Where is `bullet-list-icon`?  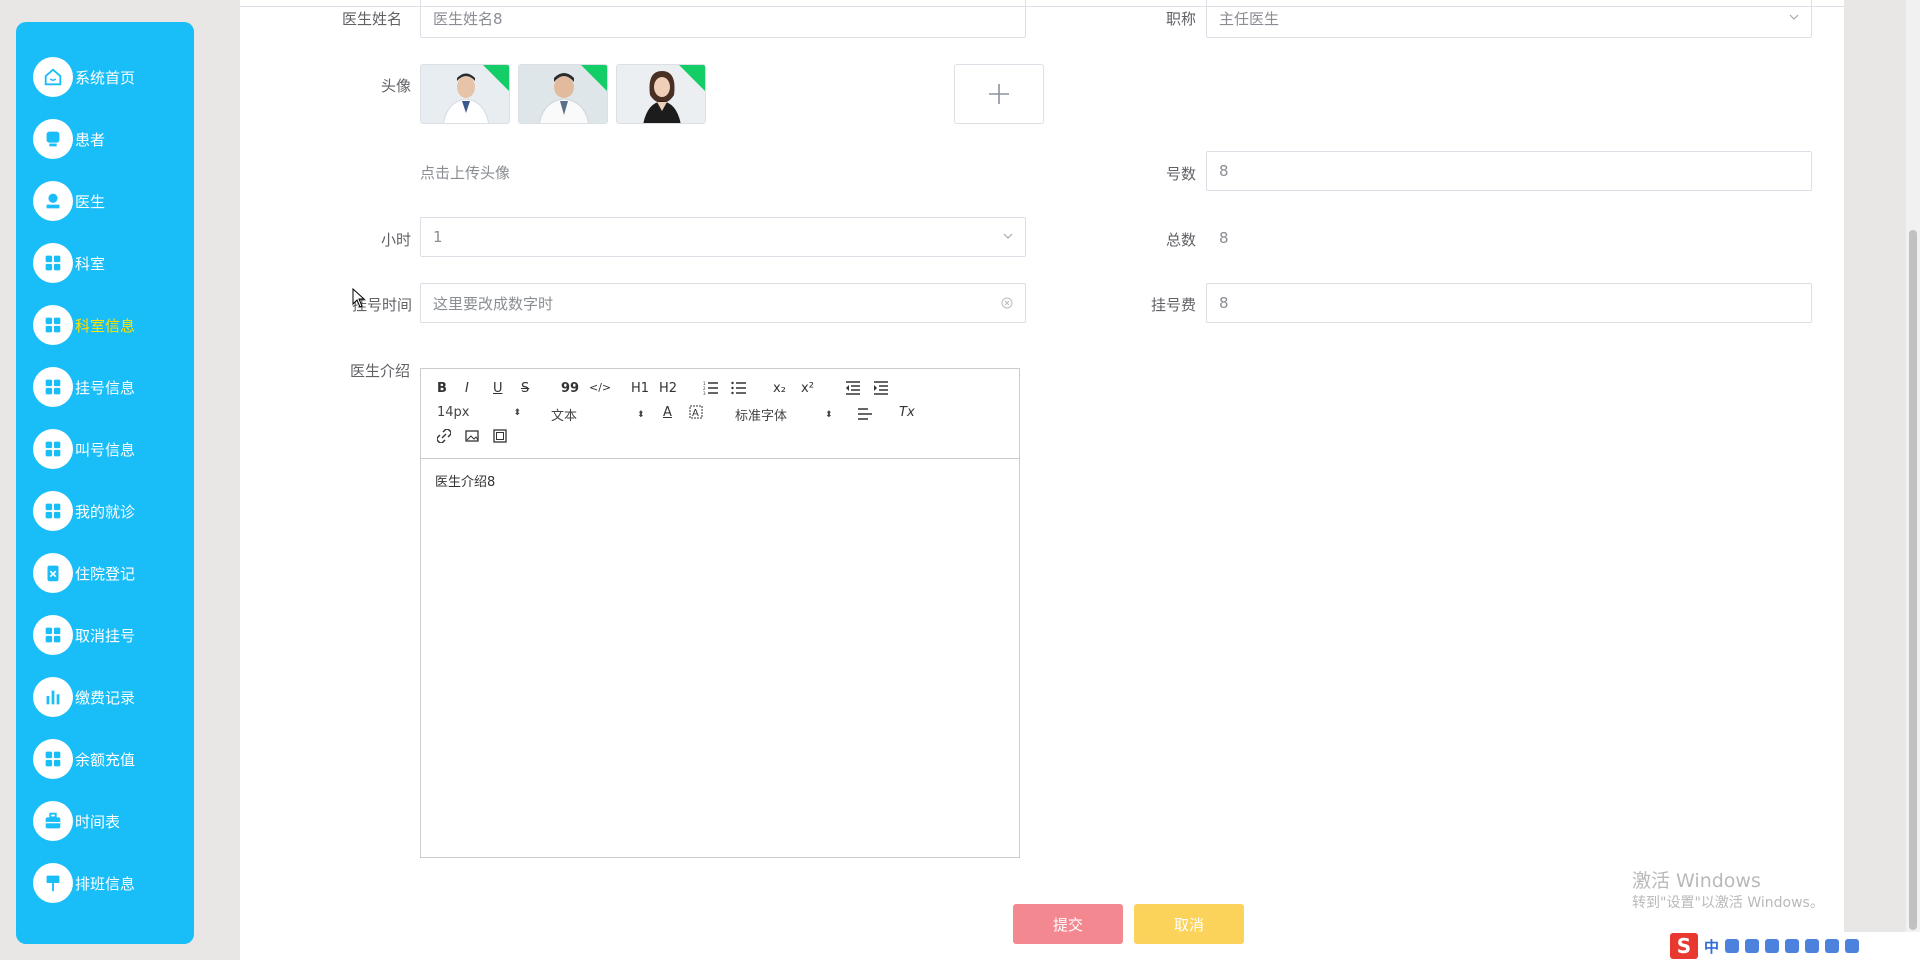
bullet-list-icon is located at coordinates (739, 390).